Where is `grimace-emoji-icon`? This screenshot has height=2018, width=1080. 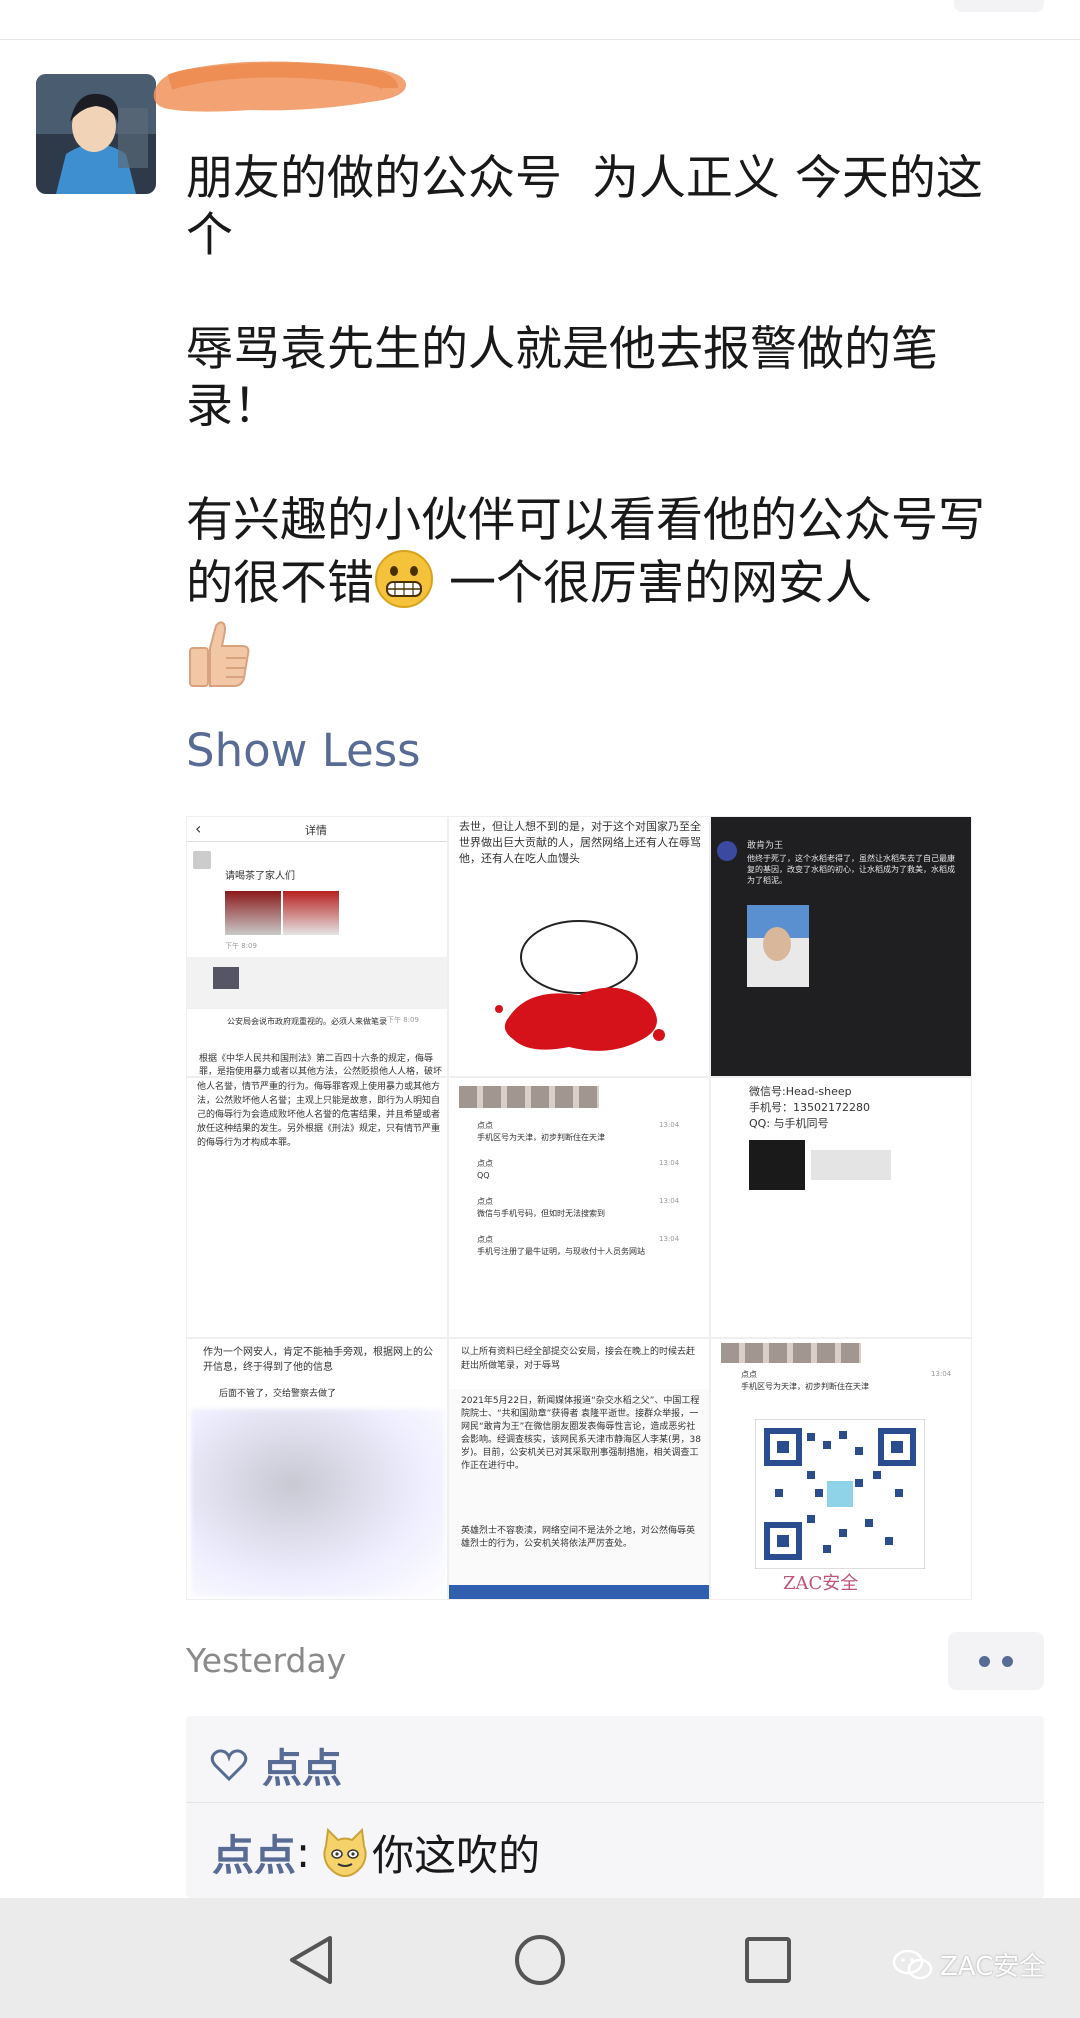 grimace-emoji-icon is located at coordinates (404, 579).